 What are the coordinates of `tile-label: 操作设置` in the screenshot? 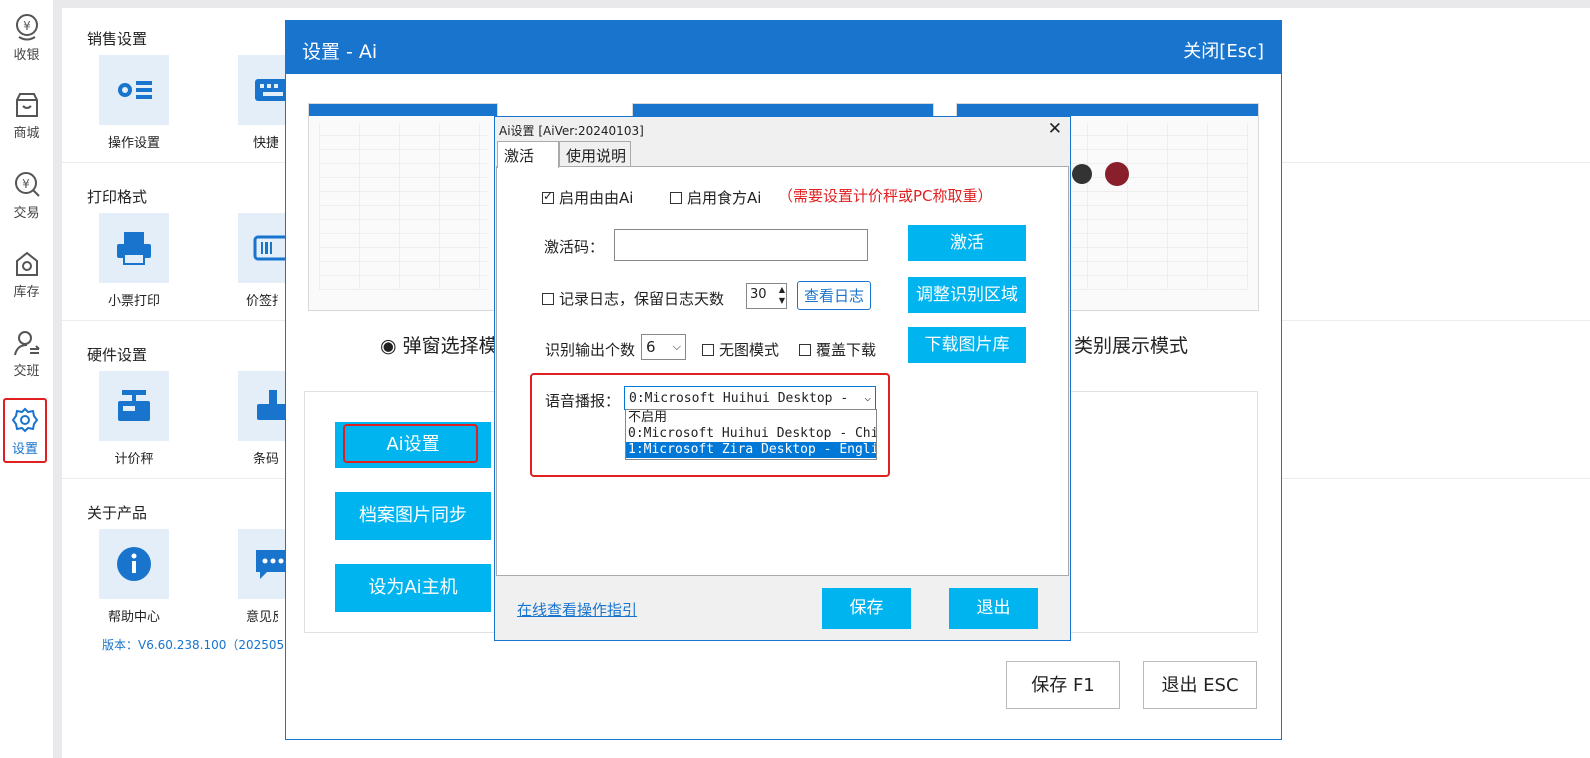 It's located at (133, 143).